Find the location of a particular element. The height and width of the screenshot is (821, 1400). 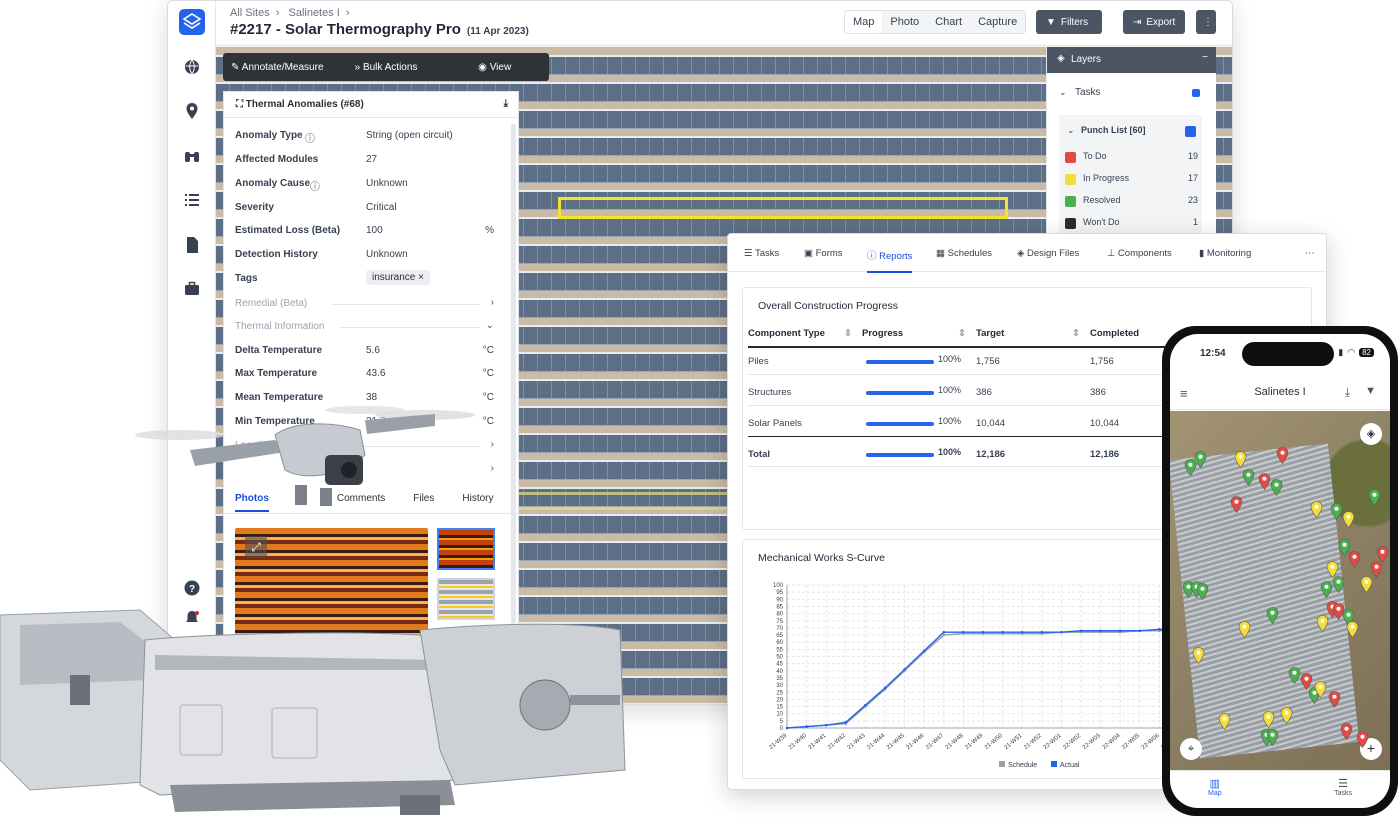

locate-icon: ⌖ is located at coordinates (1191, 749).